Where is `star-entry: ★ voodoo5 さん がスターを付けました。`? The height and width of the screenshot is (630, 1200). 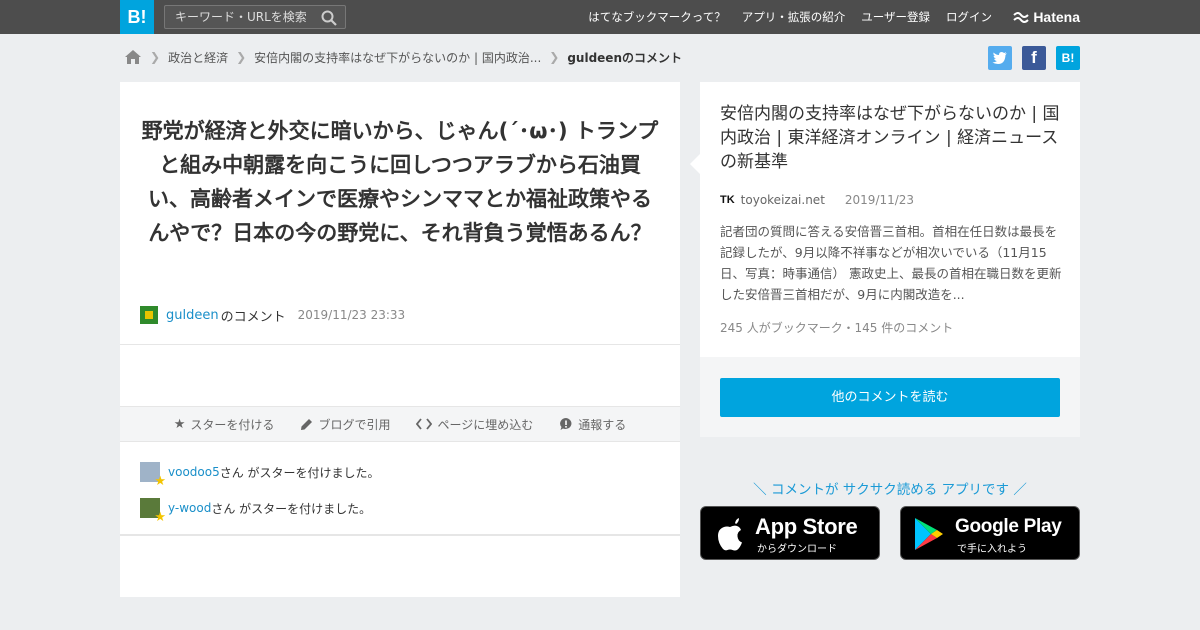 star-entry: ★ voodoo5 さん がスターを付けました。 is located at coordinates (260, 474).